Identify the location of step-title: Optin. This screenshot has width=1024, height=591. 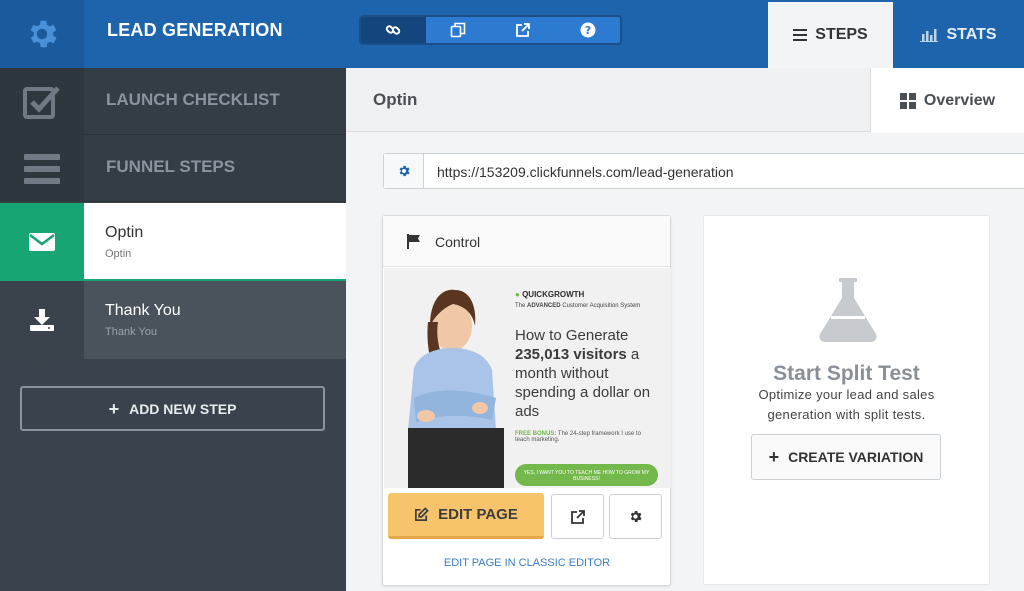
(124, 232).